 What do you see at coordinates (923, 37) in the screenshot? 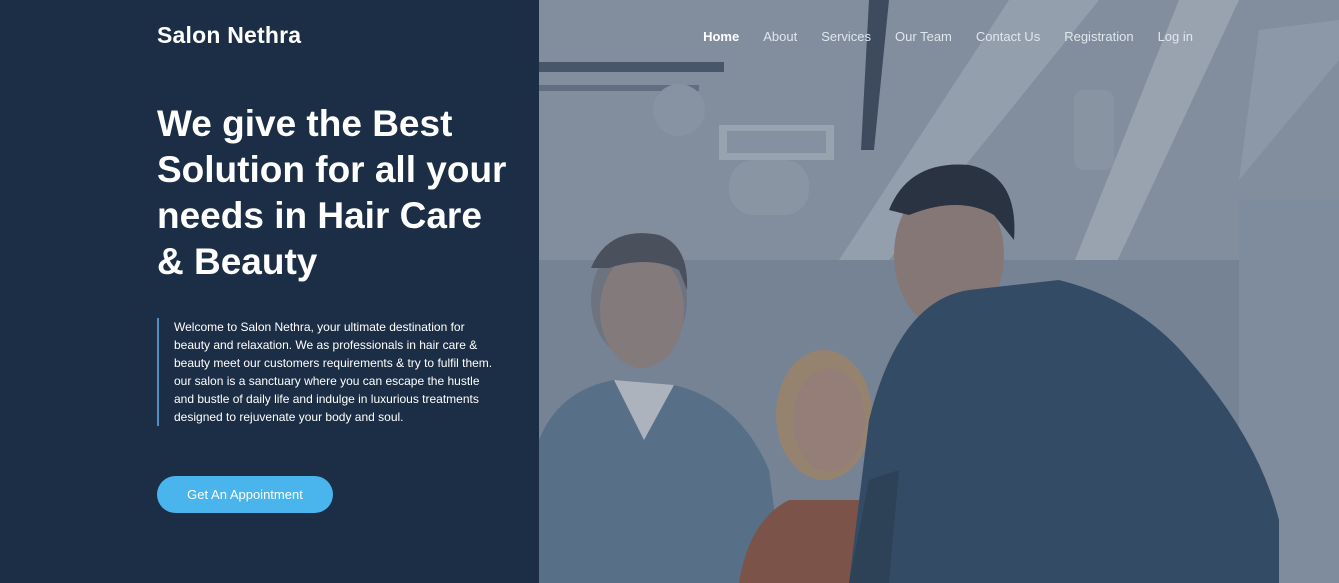
I see `nav-item-our-team: Our Team` at bounding box center [923, 37].